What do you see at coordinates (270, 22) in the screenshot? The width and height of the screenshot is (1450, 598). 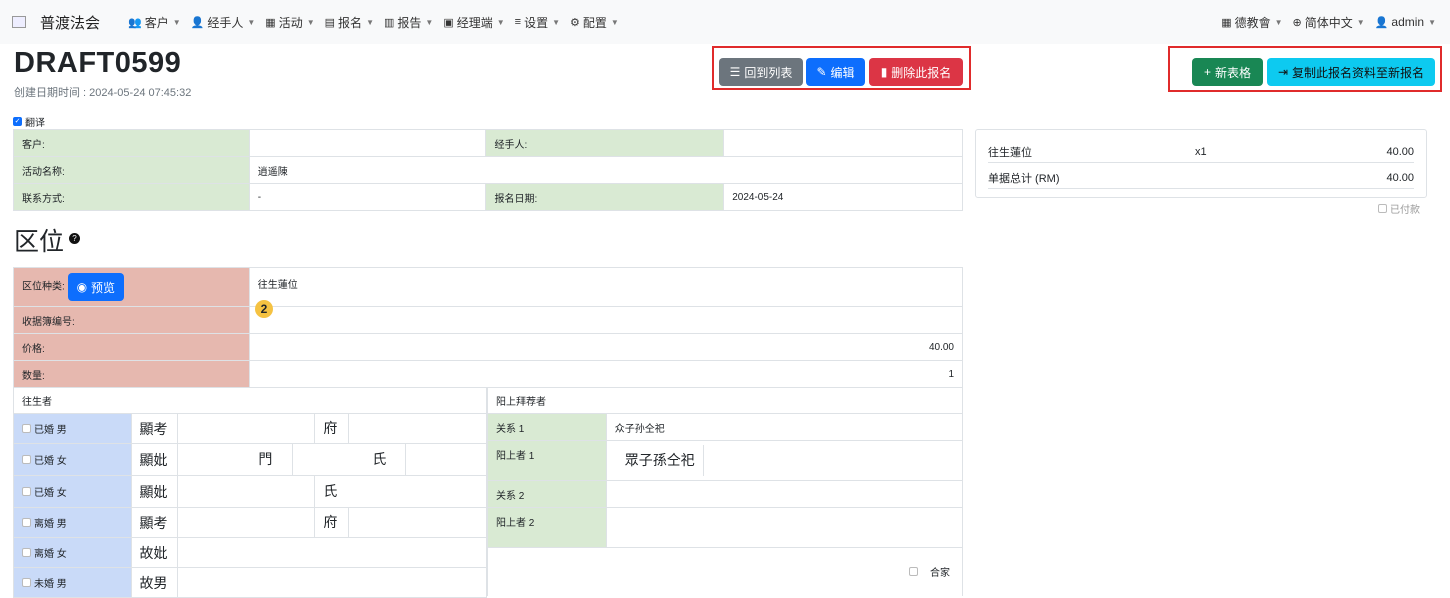 I see `columns-icon: ▦` at bounding box center [270, 22].